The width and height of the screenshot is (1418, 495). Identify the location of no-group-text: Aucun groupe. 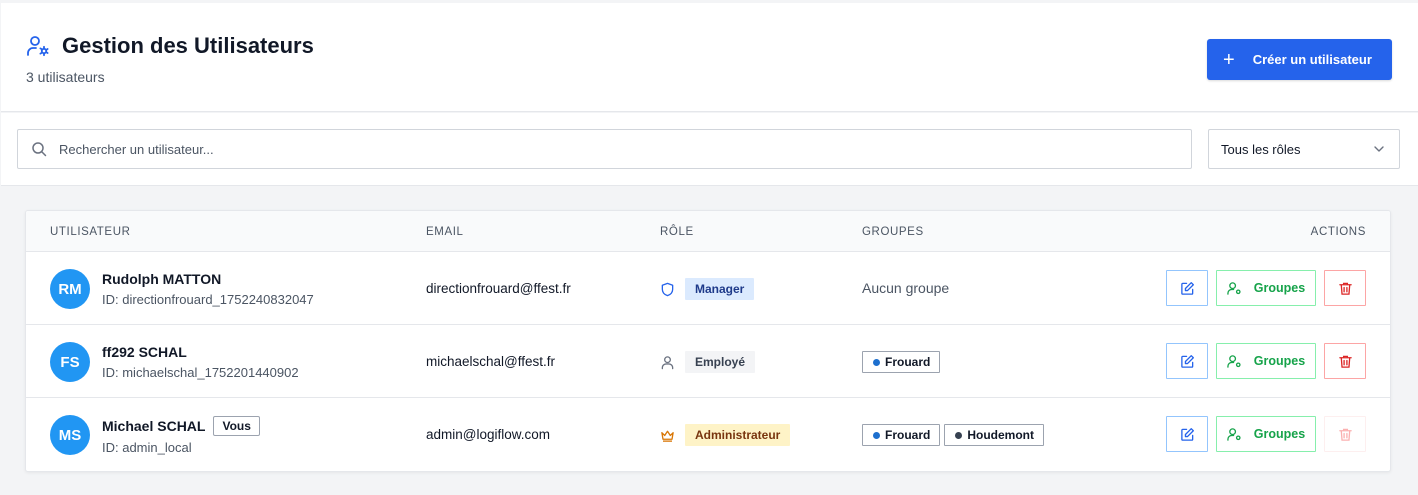
(906, 288).